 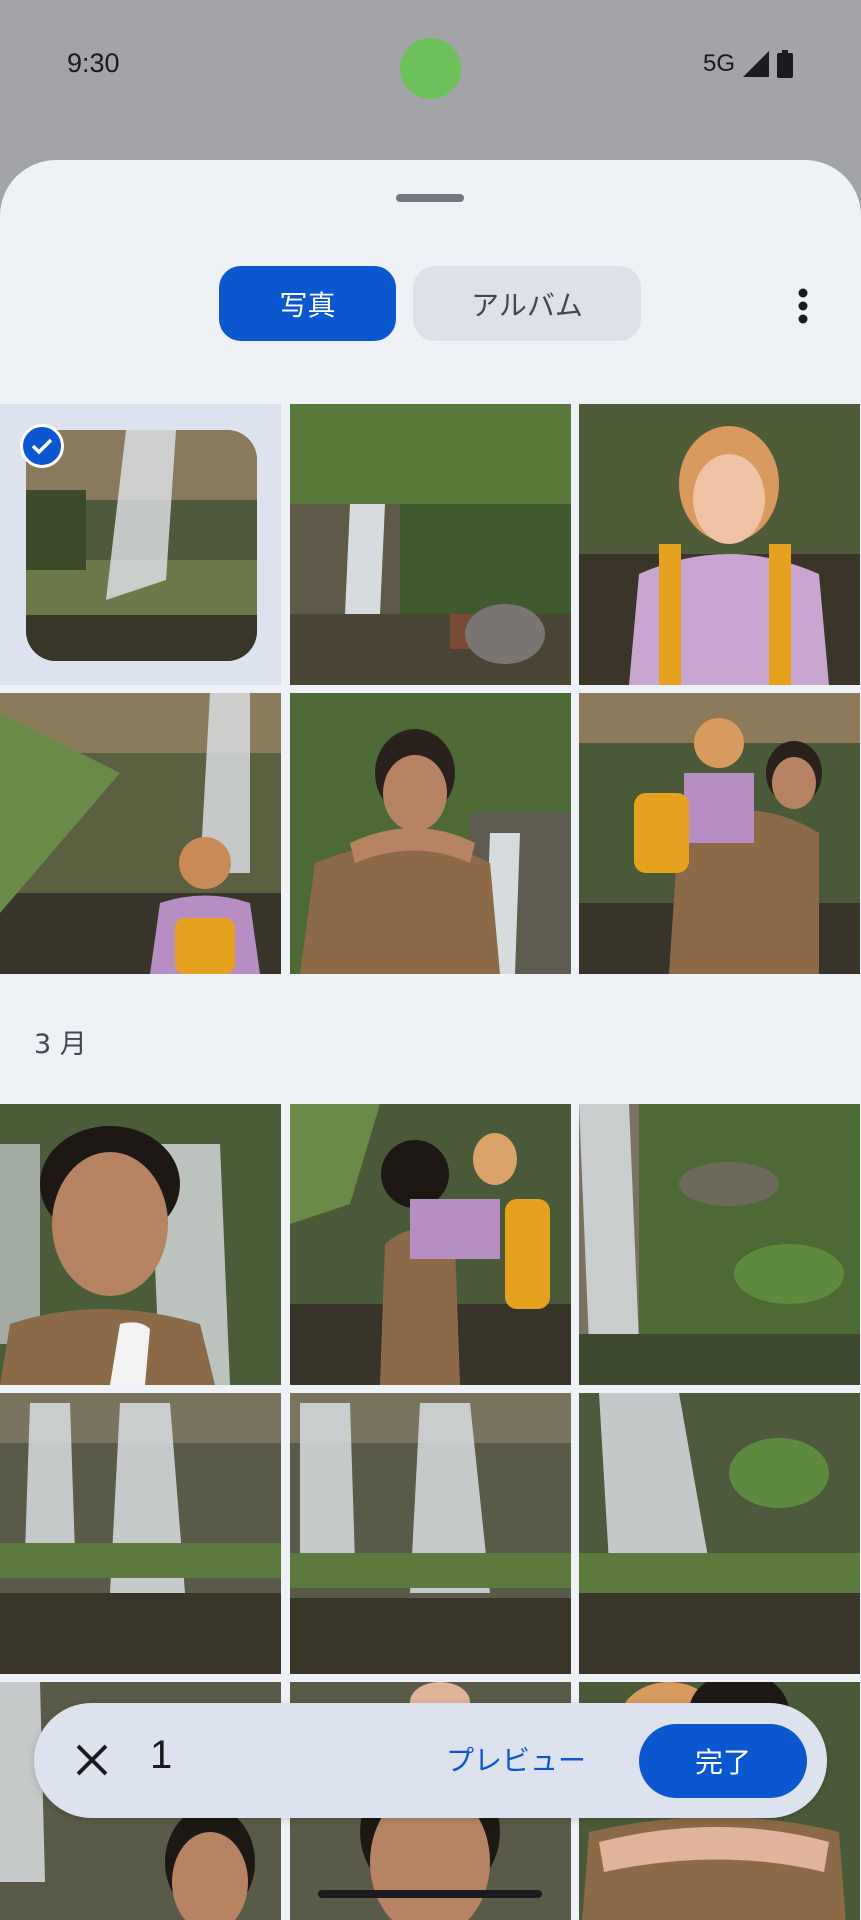 I want to click on selected-check-icon, so click(x=42, y=446).